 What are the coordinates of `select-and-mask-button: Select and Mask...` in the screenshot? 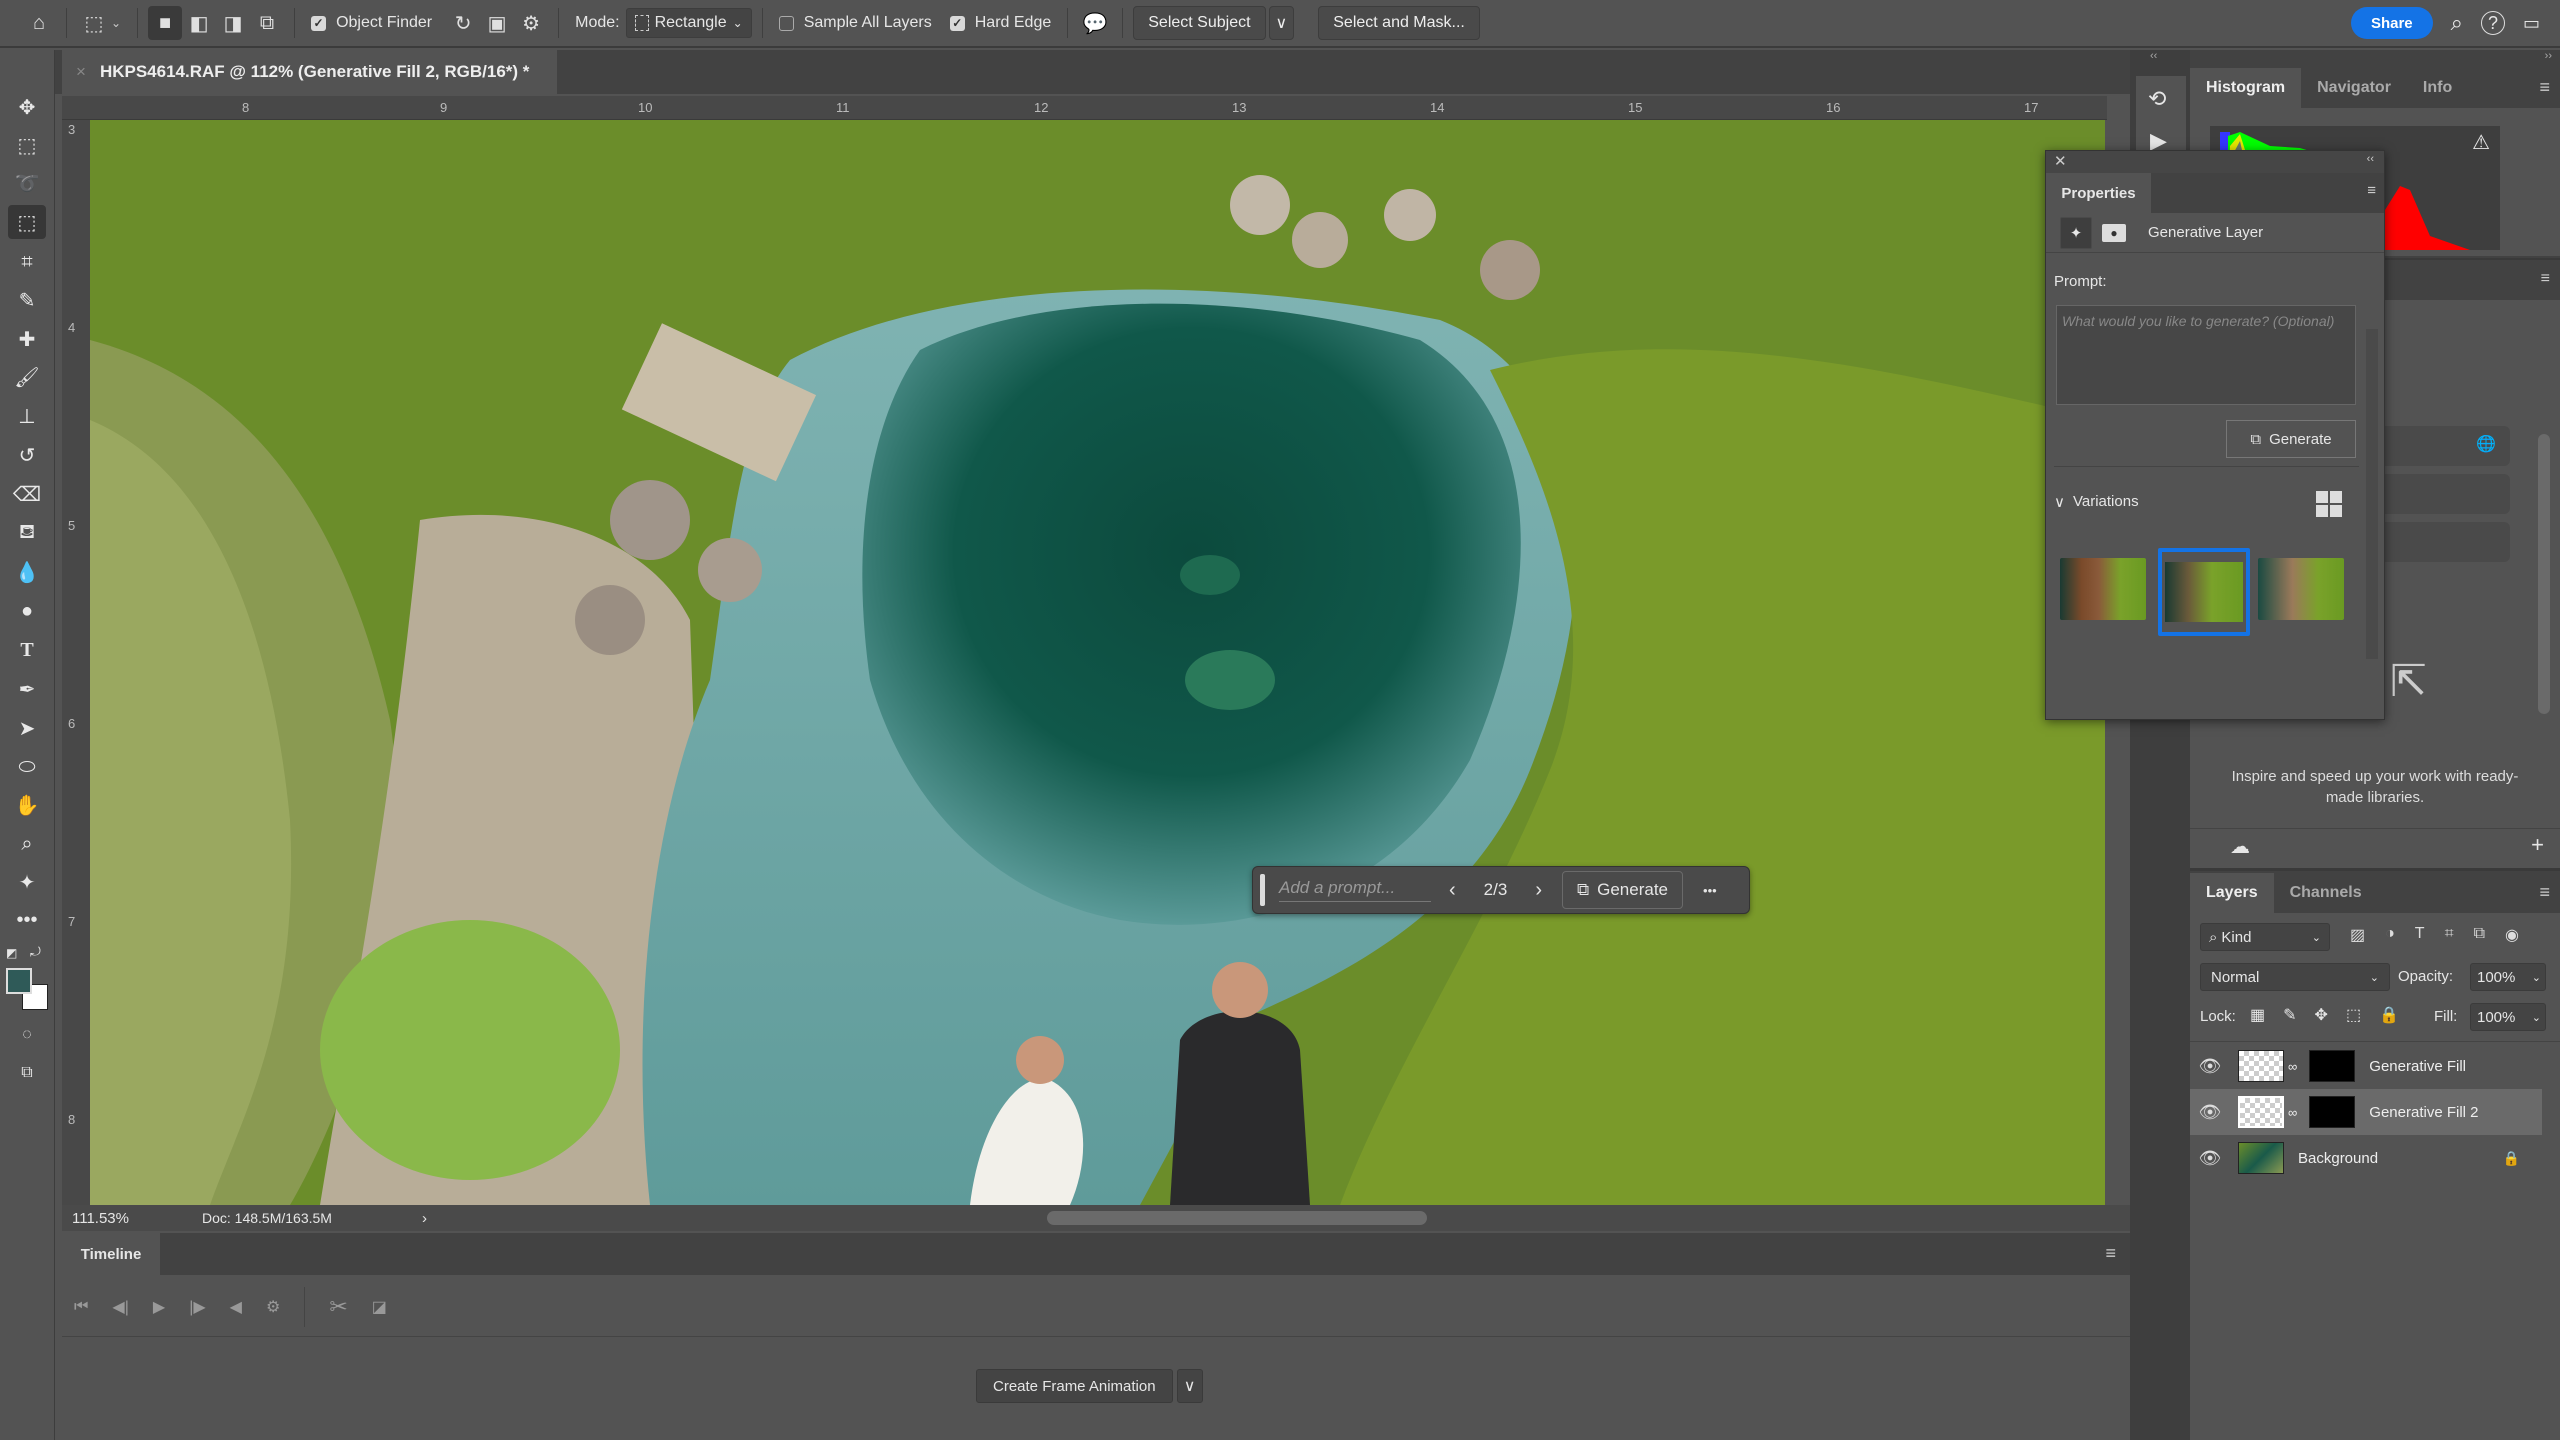 It's located at (1399, 23).